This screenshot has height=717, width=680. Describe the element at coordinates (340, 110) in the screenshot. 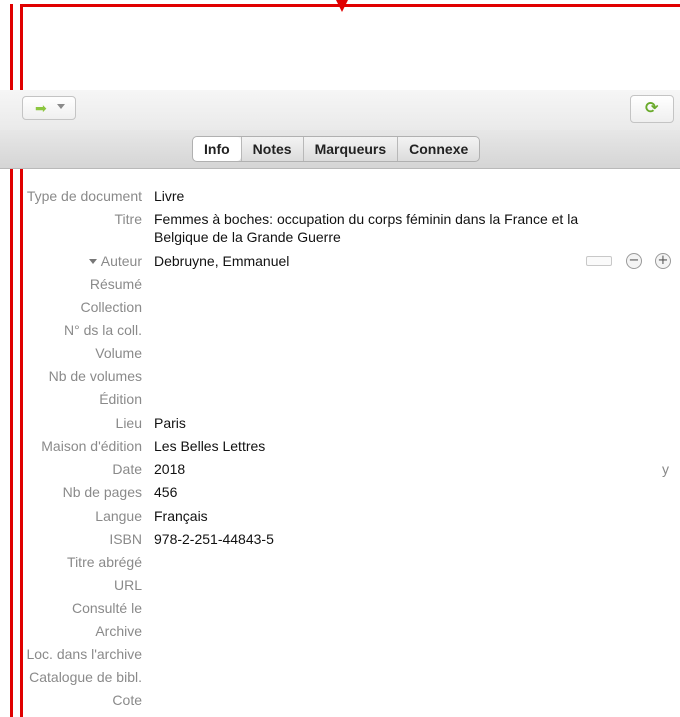

I see `item-pane-toolbar: ➡ ⟳` at that location.